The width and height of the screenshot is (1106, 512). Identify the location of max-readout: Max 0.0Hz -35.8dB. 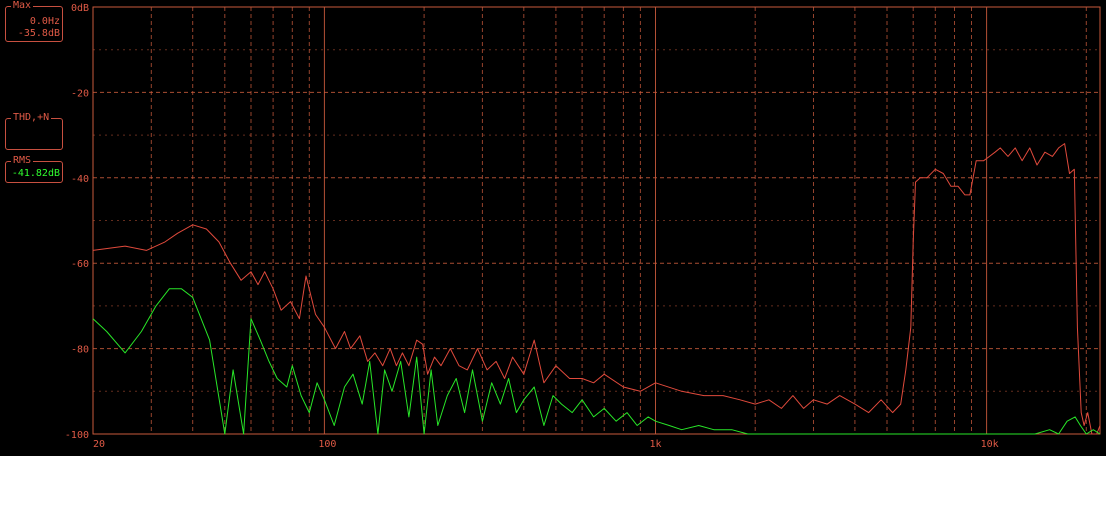
(34, 21).